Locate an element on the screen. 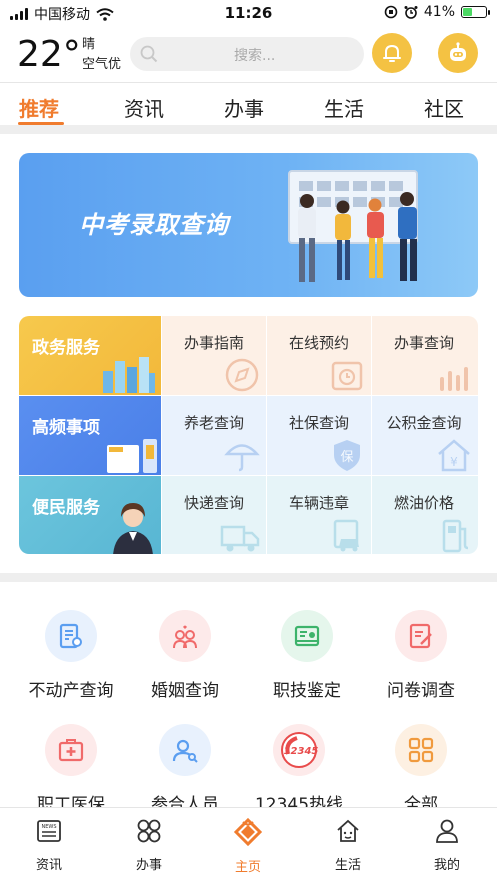 The image size is (497, 883). svg-text: 保 is located at coordinates (346, 457).